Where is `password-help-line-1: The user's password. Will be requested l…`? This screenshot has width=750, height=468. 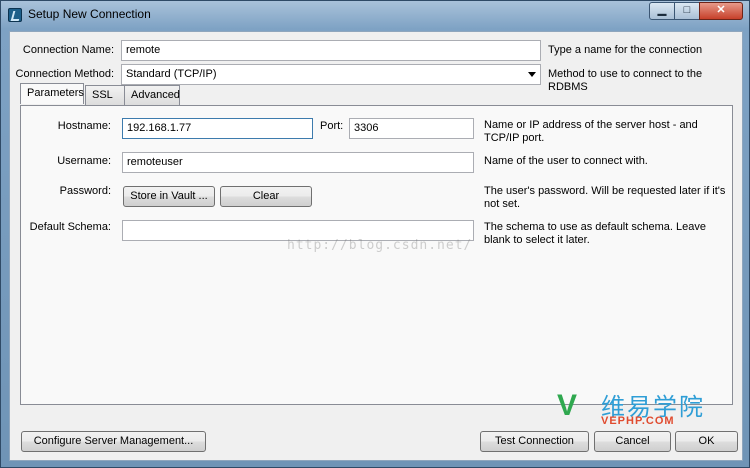 password-help-line-1: The user's password. Will be requested l… is located at coordinates (605, 191).